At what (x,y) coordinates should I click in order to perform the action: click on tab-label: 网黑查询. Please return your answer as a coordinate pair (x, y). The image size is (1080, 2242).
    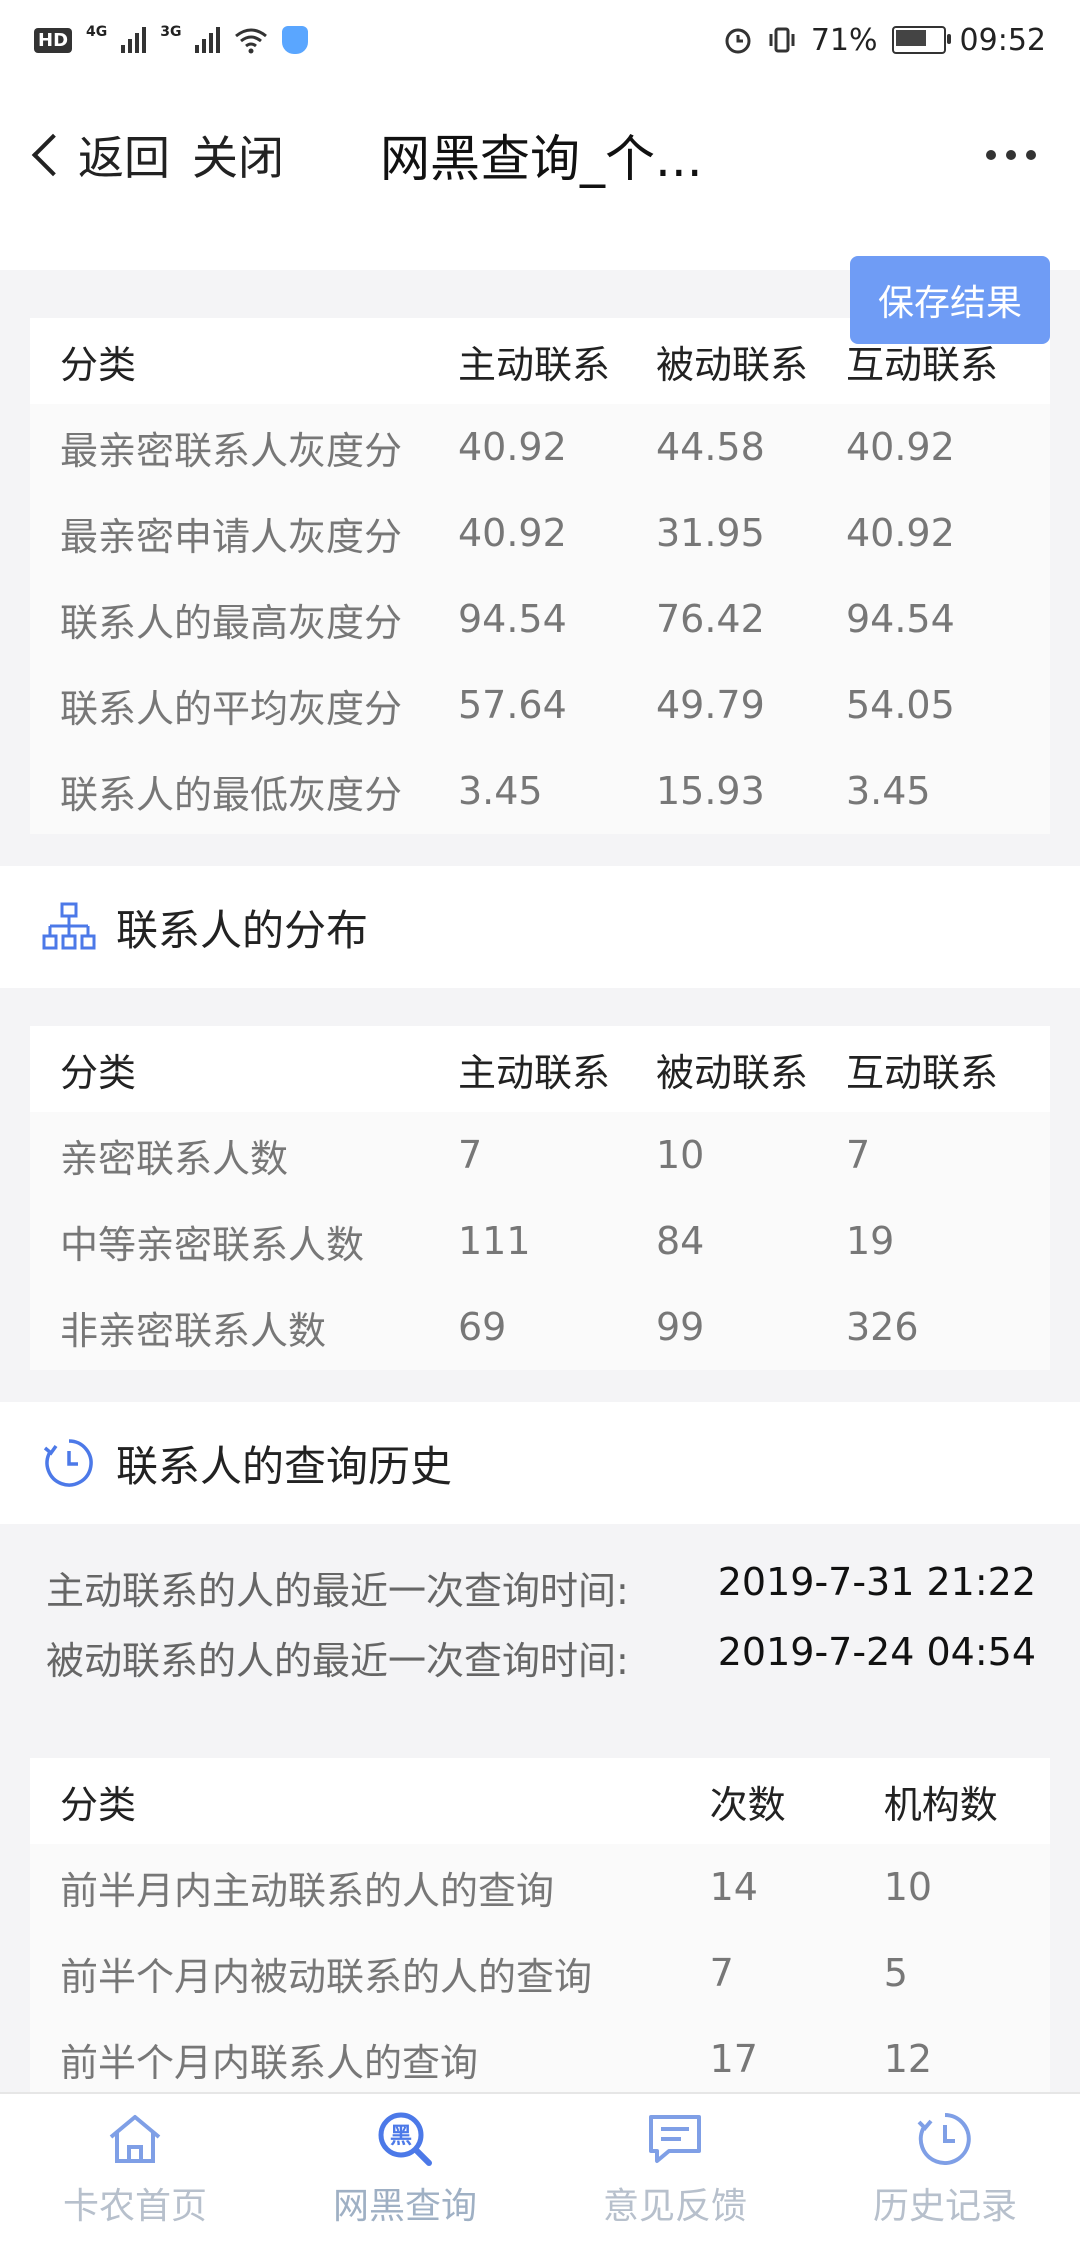
    Looking at the image, I should click on (404, 2206).